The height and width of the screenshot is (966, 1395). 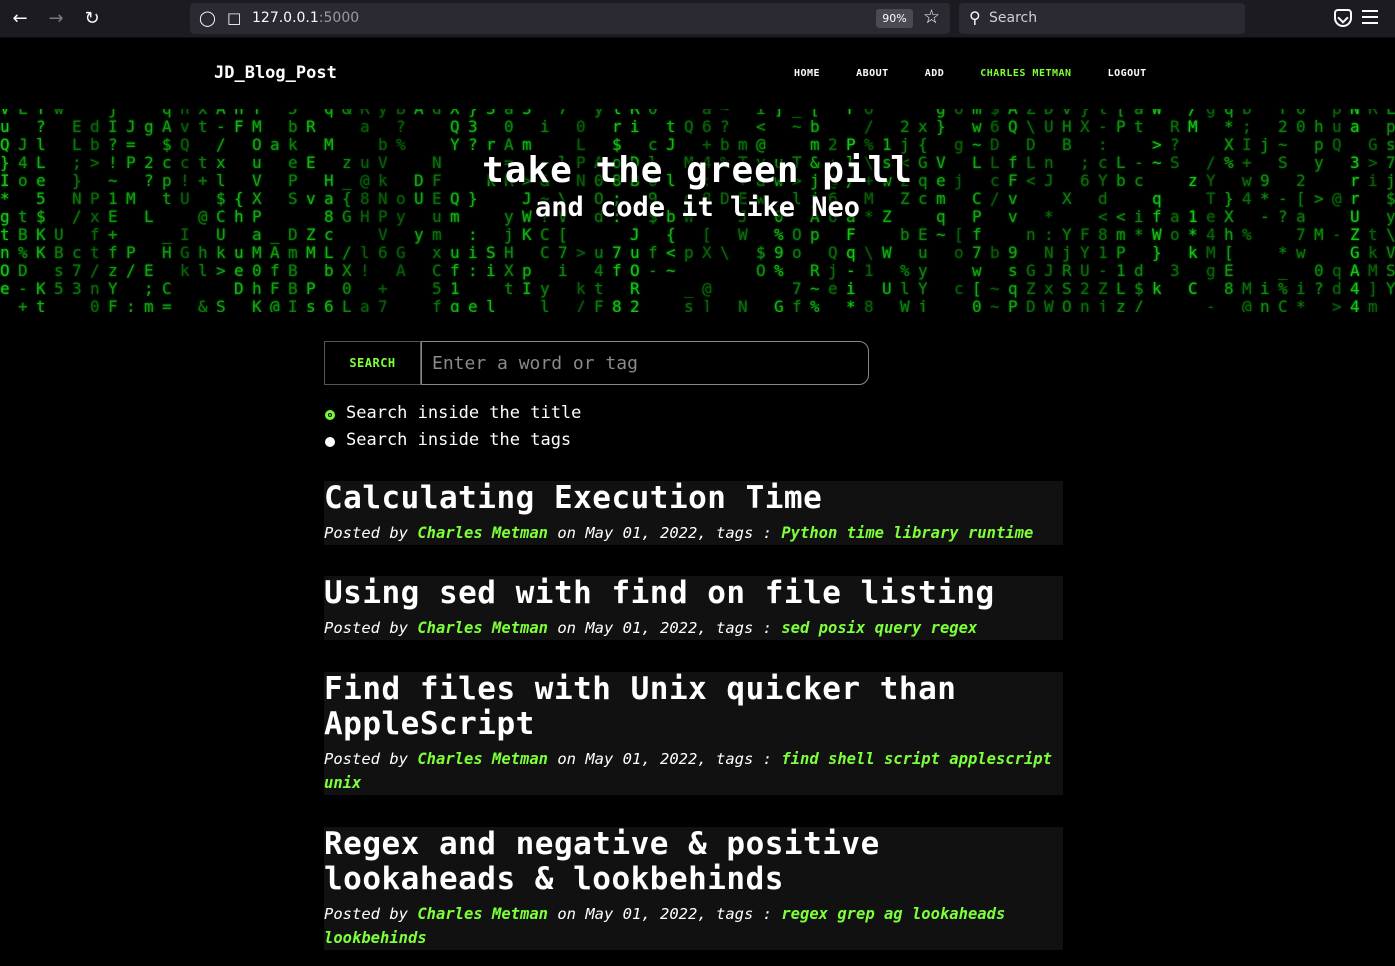 What do you see at coordinates (1025, 73) in the screenshot?
I see `nav-user: CHARLES METMAN` at bounding box center [1025, 73].